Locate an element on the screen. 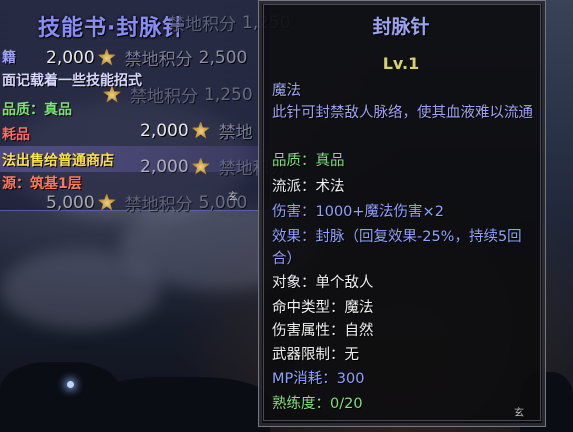 This screenshot has width=573, height=432. shop-row: 禁地积分 1,250 is located at coordinates (176, 94).